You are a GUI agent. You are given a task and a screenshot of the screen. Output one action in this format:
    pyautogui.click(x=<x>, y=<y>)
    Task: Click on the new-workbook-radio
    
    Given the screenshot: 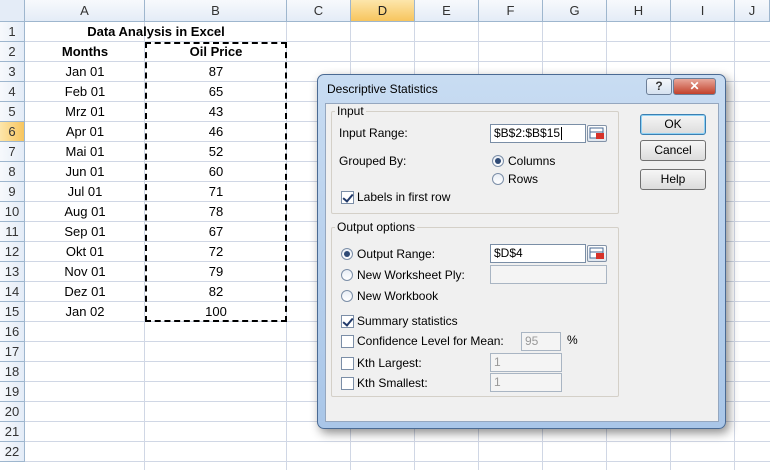 What is the action you would take?
    pyautogui.click(x=347, y=296)
    